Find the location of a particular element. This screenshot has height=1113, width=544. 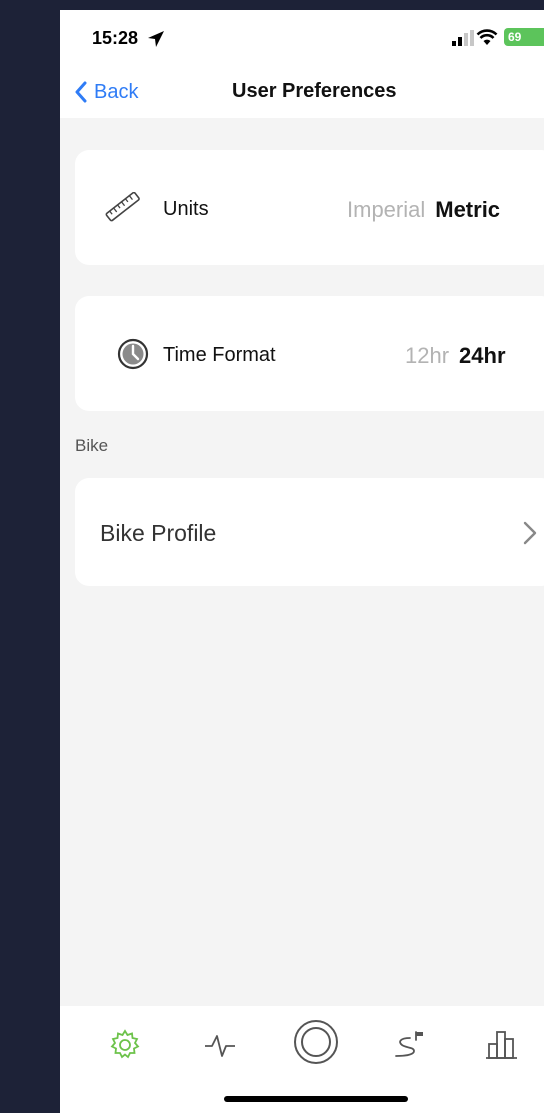

time-format-card: Time Format 12hr 24hr is located at coordinates (309, 353).